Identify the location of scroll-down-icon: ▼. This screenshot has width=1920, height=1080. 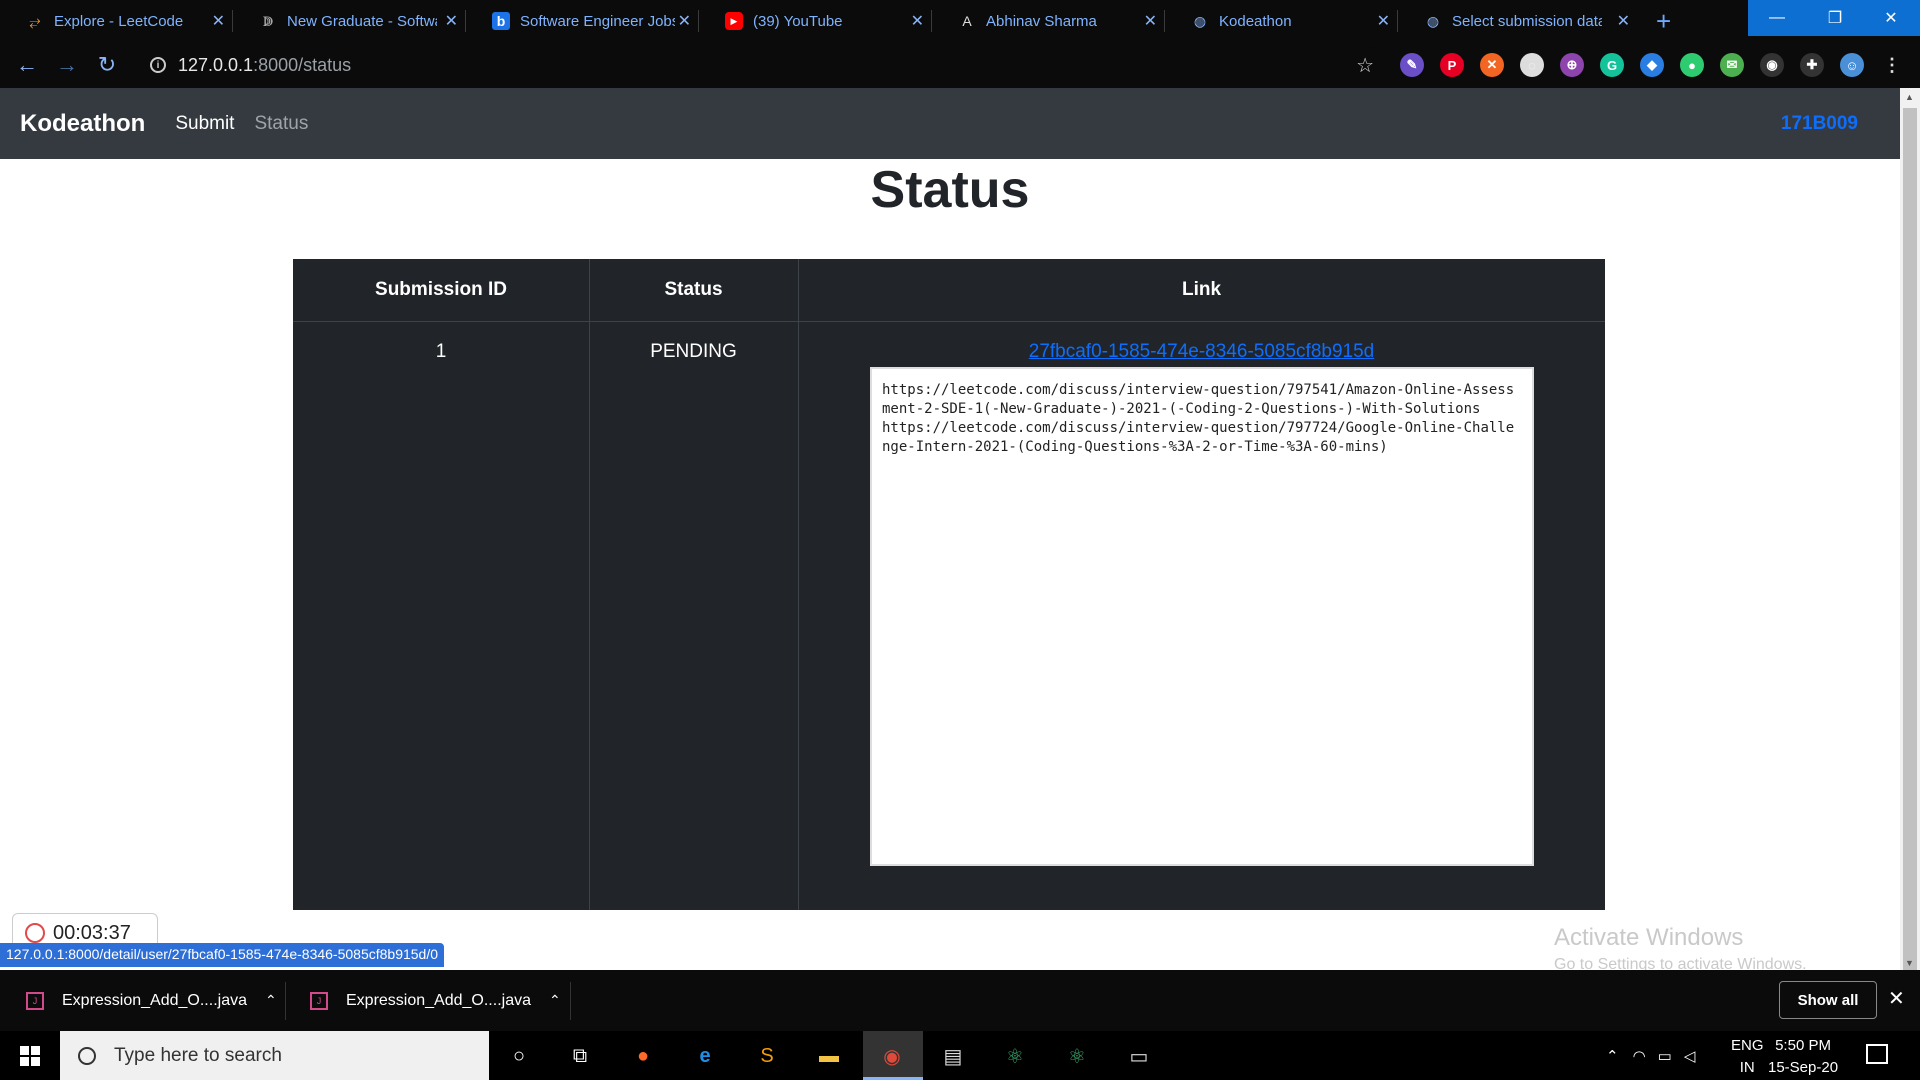
(1909, 963).